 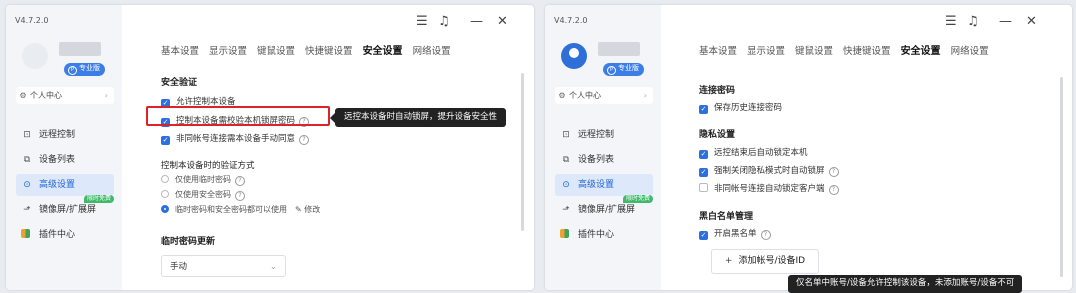 I want to click on edit-icon: ✎, so click(x=298, y=209).